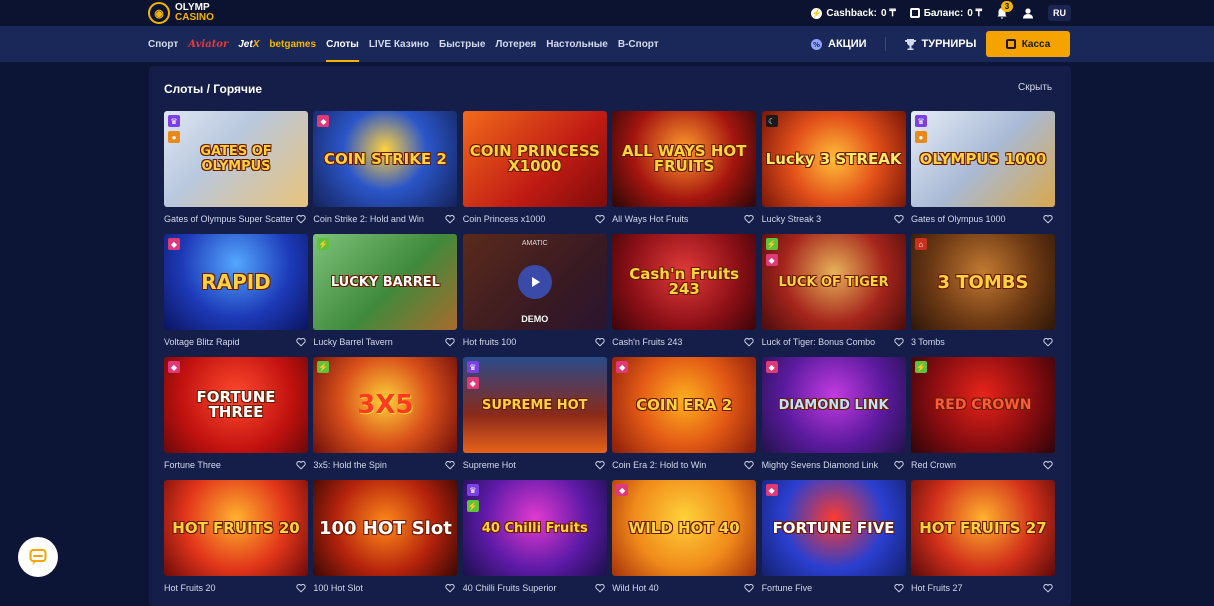 The height and width of the screenshot is (606, 1214). Describe the element at coordinates (1028, 13) in the screenshot. I see `user-icon` at that location.